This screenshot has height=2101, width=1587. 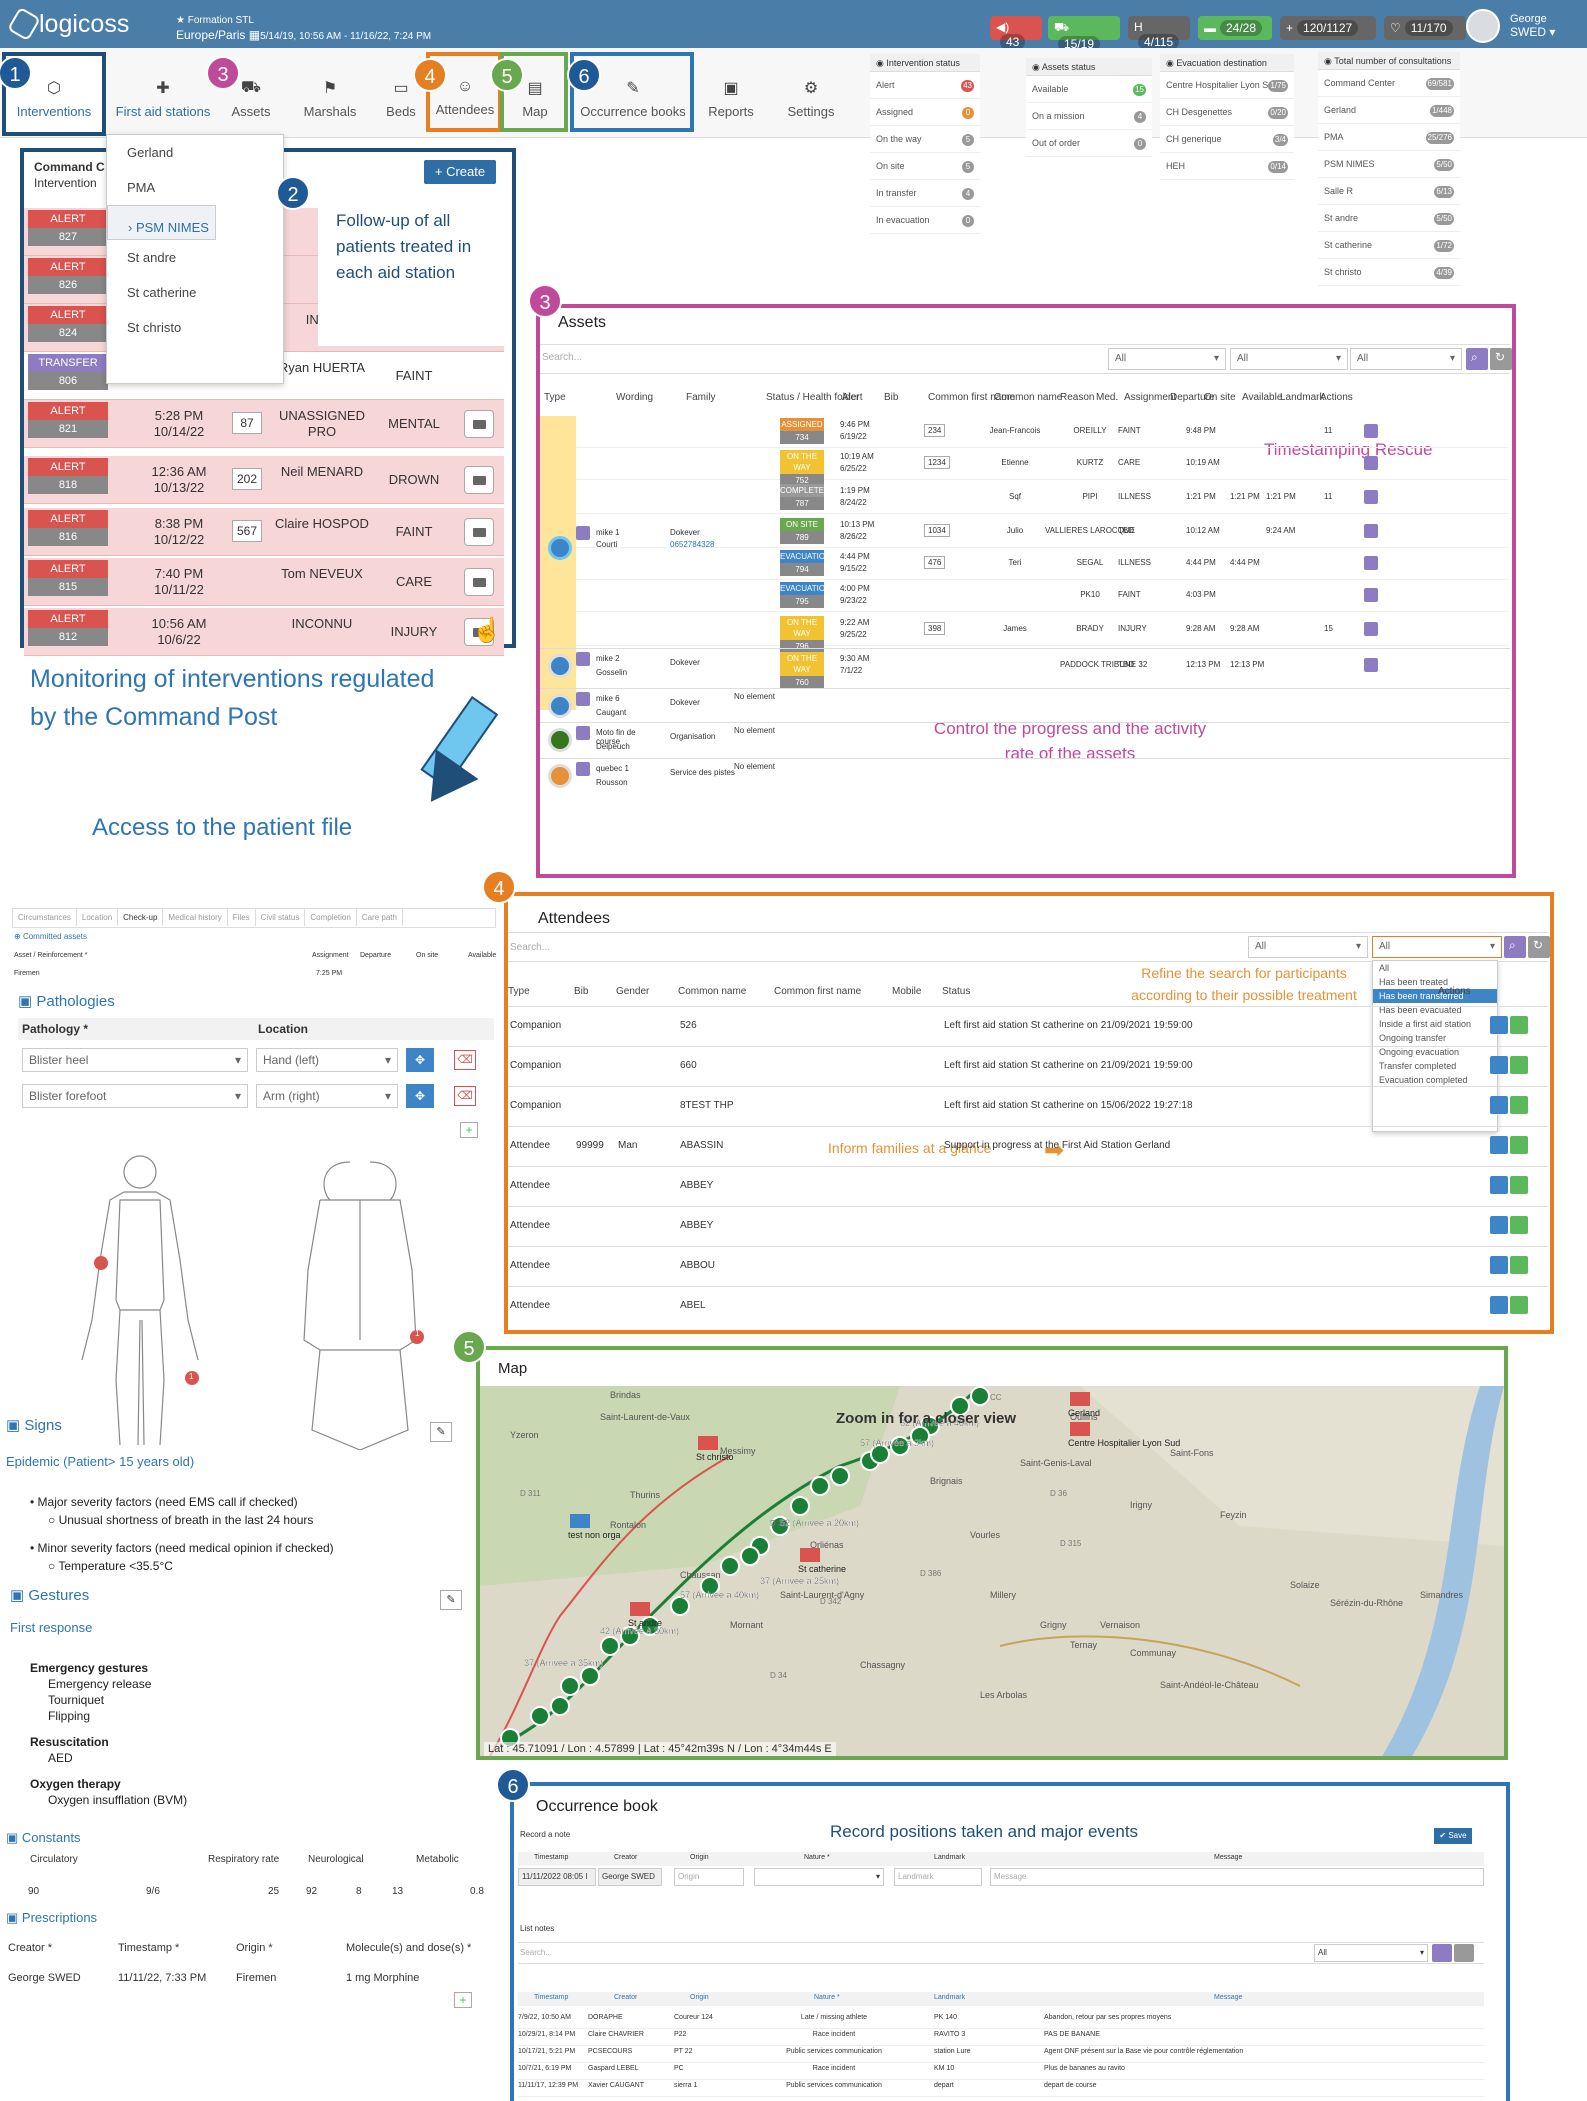 What do you see at coordinates (811, 105) in the screenshot?
I see `nav-settings: ⚙ Settings` at bounding box center [811, 105].